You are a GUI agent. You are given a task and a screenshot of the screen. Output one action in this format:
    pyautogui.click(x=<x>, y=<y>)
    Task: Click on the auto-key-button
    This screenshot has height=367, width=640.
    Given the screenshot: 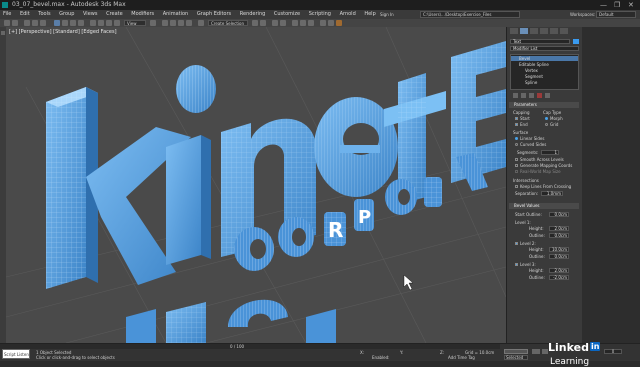 What is the action you would take?
    pyautogui.click(x=516, y=351)
    